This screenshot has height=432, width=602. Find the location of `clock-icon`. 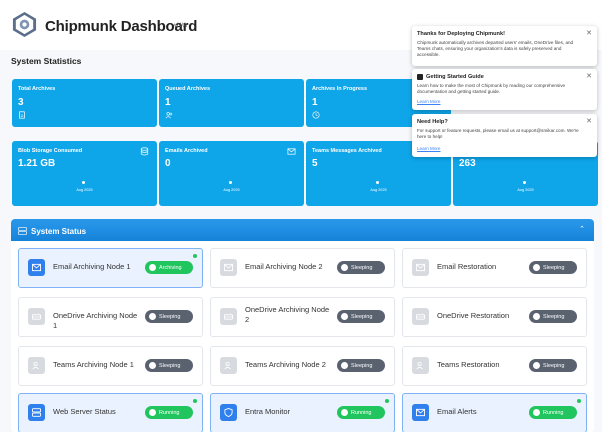

clock-icon is located at coordinates (316, 115).